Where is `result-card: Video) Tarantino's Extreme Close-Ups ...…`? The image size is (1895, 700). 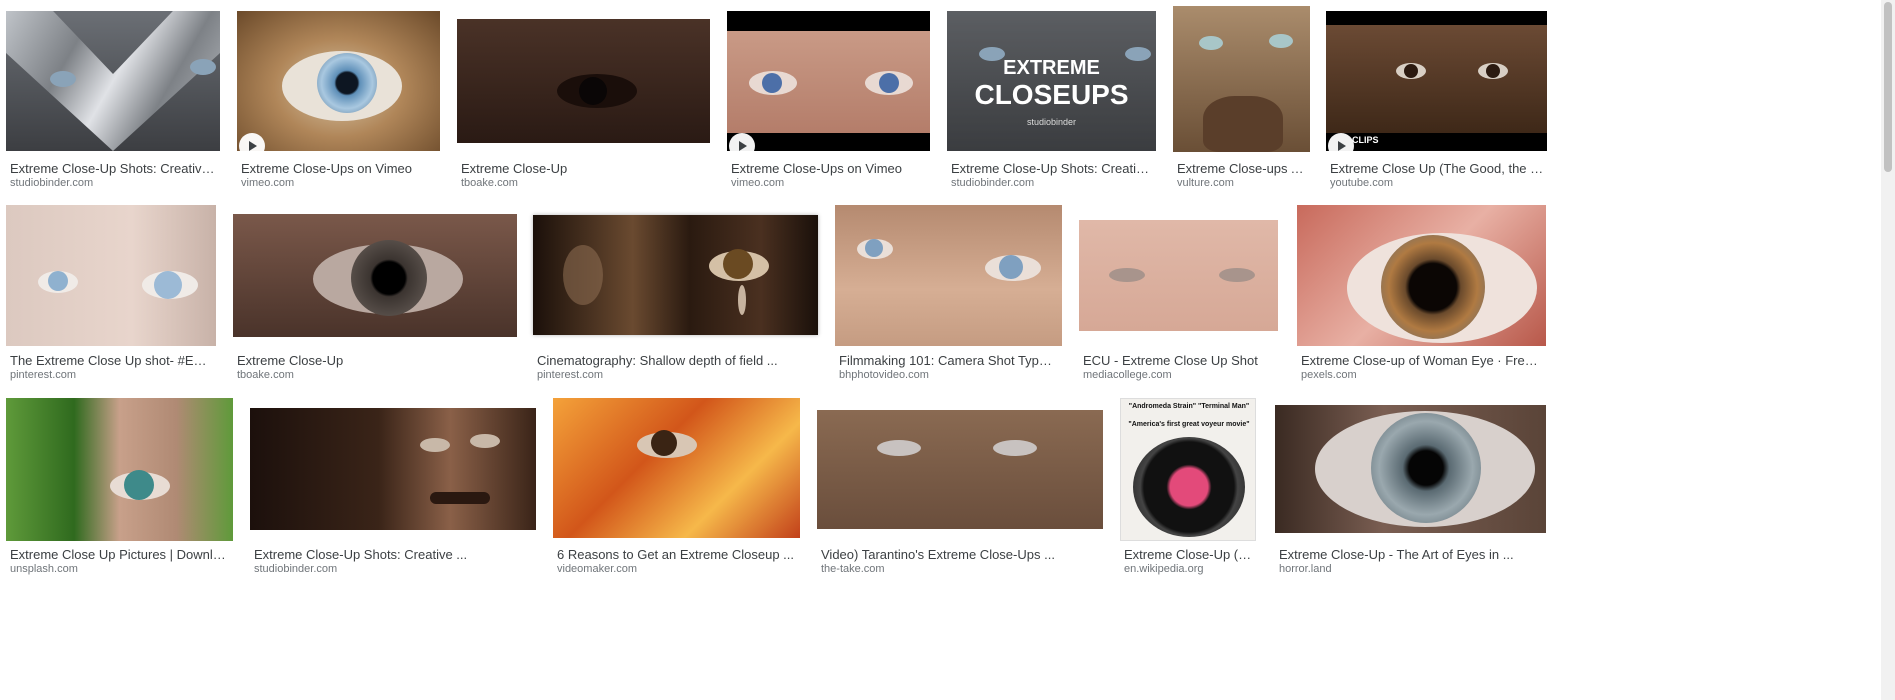
result-card: Video) Tarantino's Extreme Close-Ups ...… is located at coordinates (960, 488).